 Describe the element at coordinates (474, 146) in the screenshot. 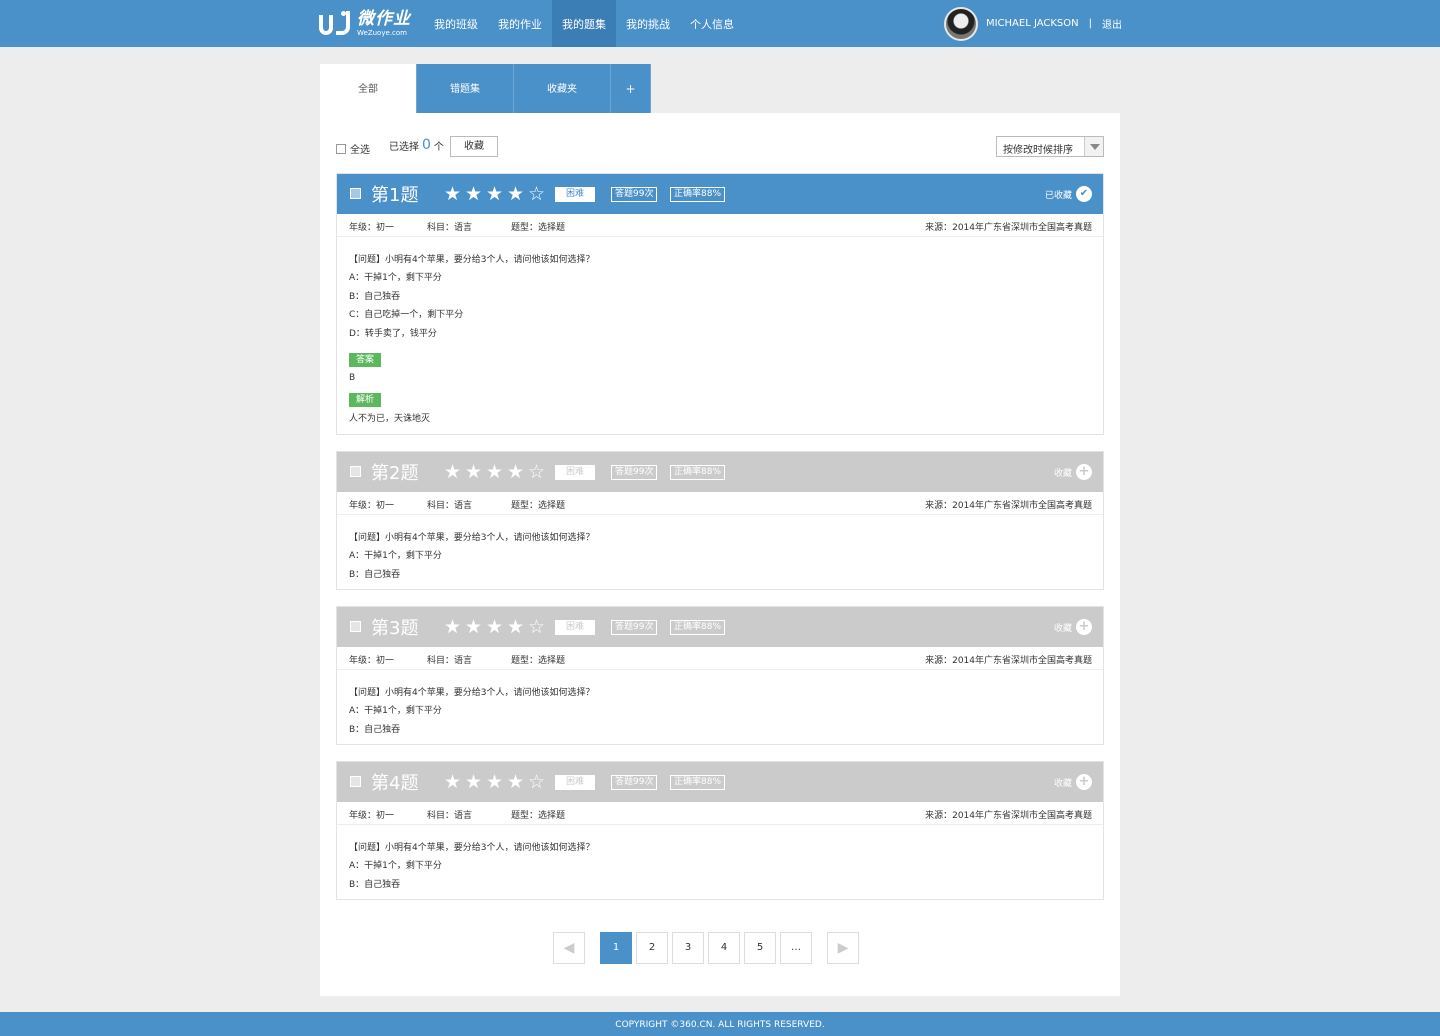

I see `collect-button: 收藏` at that location.